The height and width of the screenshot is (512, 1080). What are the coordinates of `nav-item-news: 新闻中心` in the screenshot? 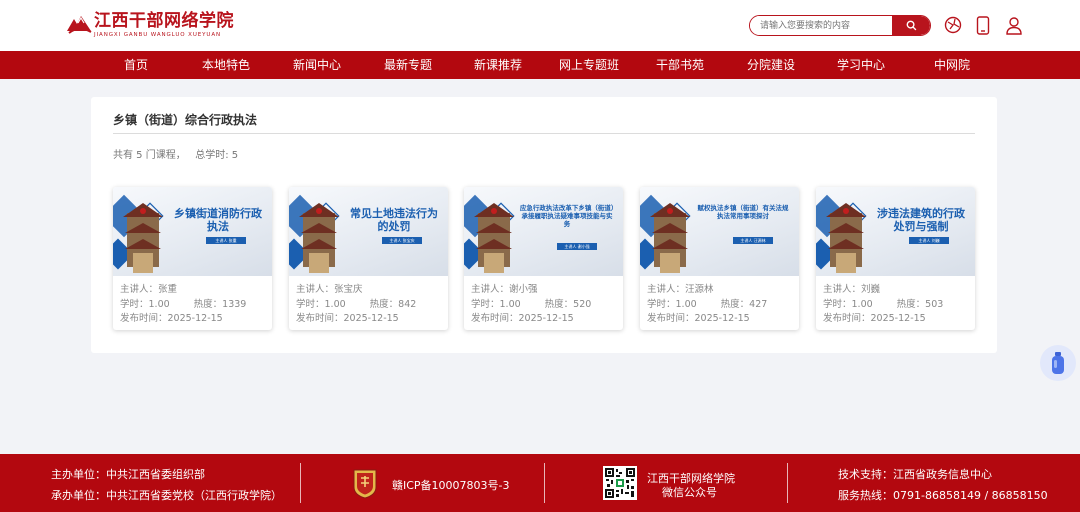 It's located at (317, 65).